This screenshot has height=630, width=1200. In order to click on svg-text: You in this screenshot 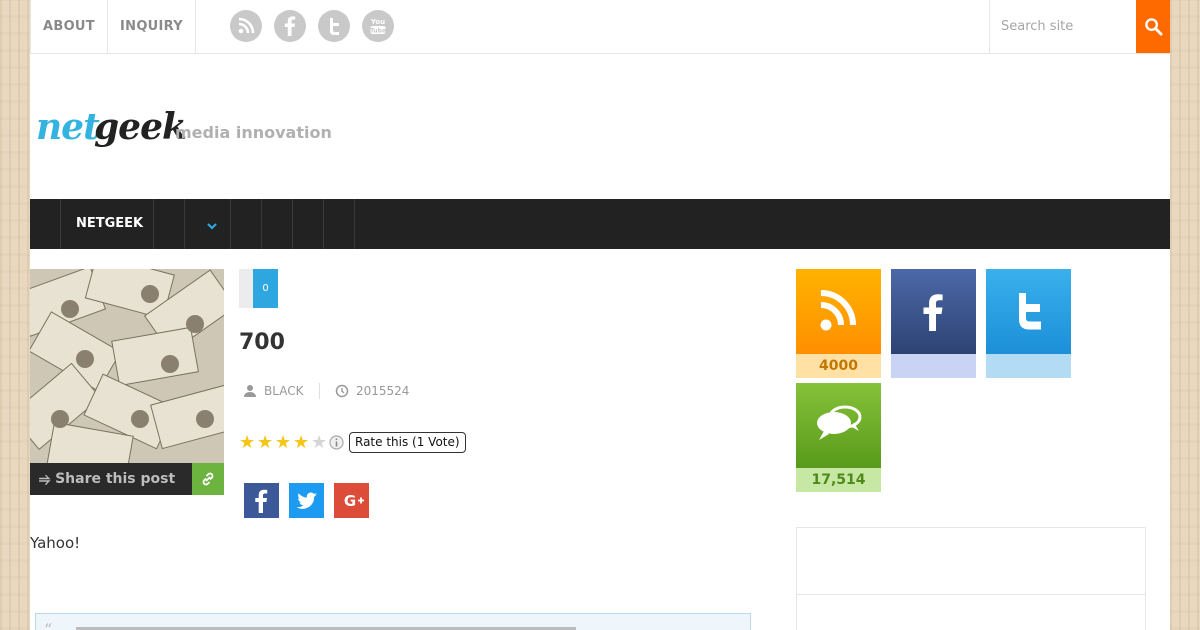, I will do `click(377, 22)`.